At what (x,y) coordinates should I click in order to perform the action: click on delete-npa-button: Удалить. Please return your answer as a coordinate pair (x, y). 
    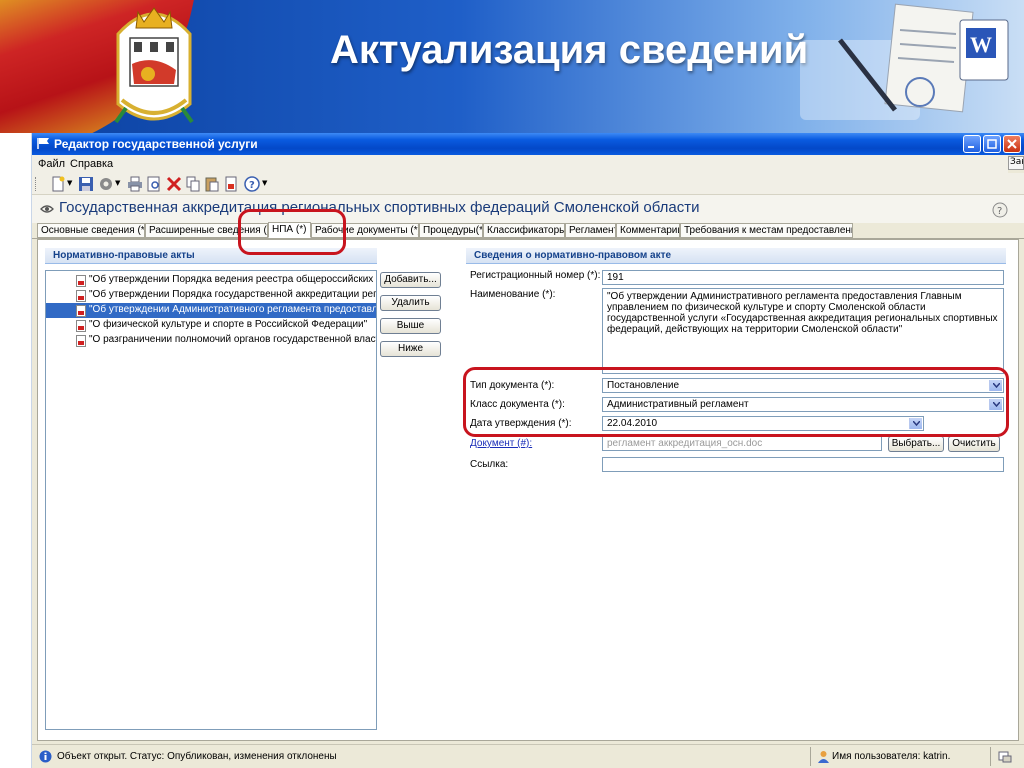
    Looking at the image, I should click on (410, 303).